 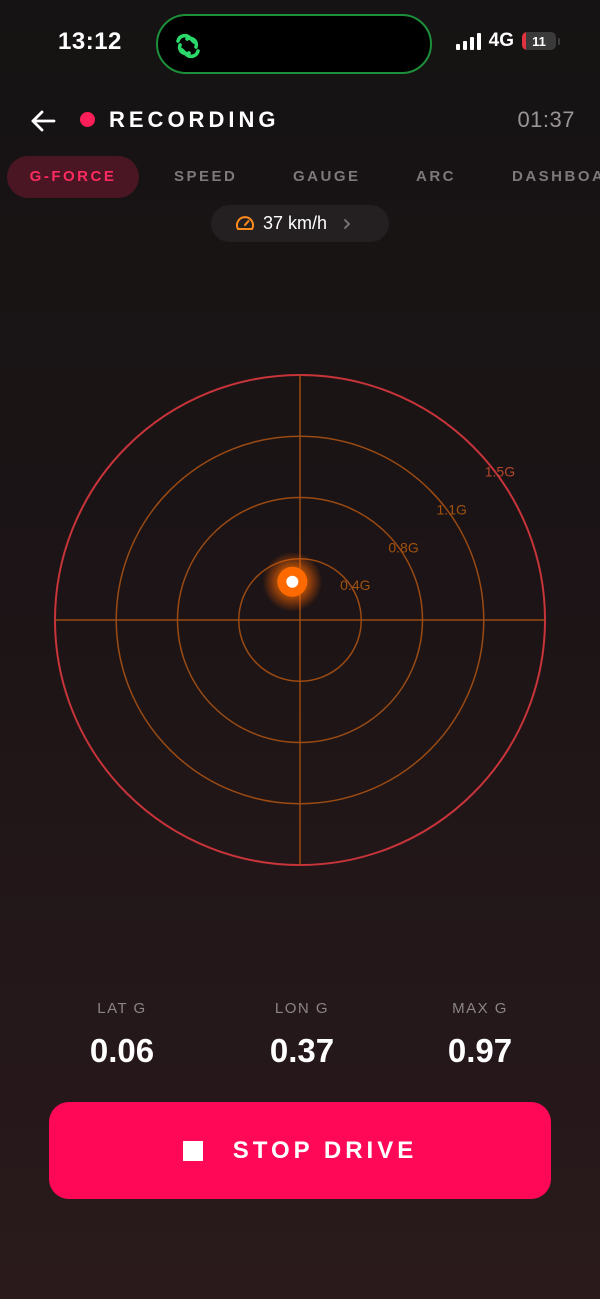 I want to click on stop-square-icon, so click(x=192, y=1150).